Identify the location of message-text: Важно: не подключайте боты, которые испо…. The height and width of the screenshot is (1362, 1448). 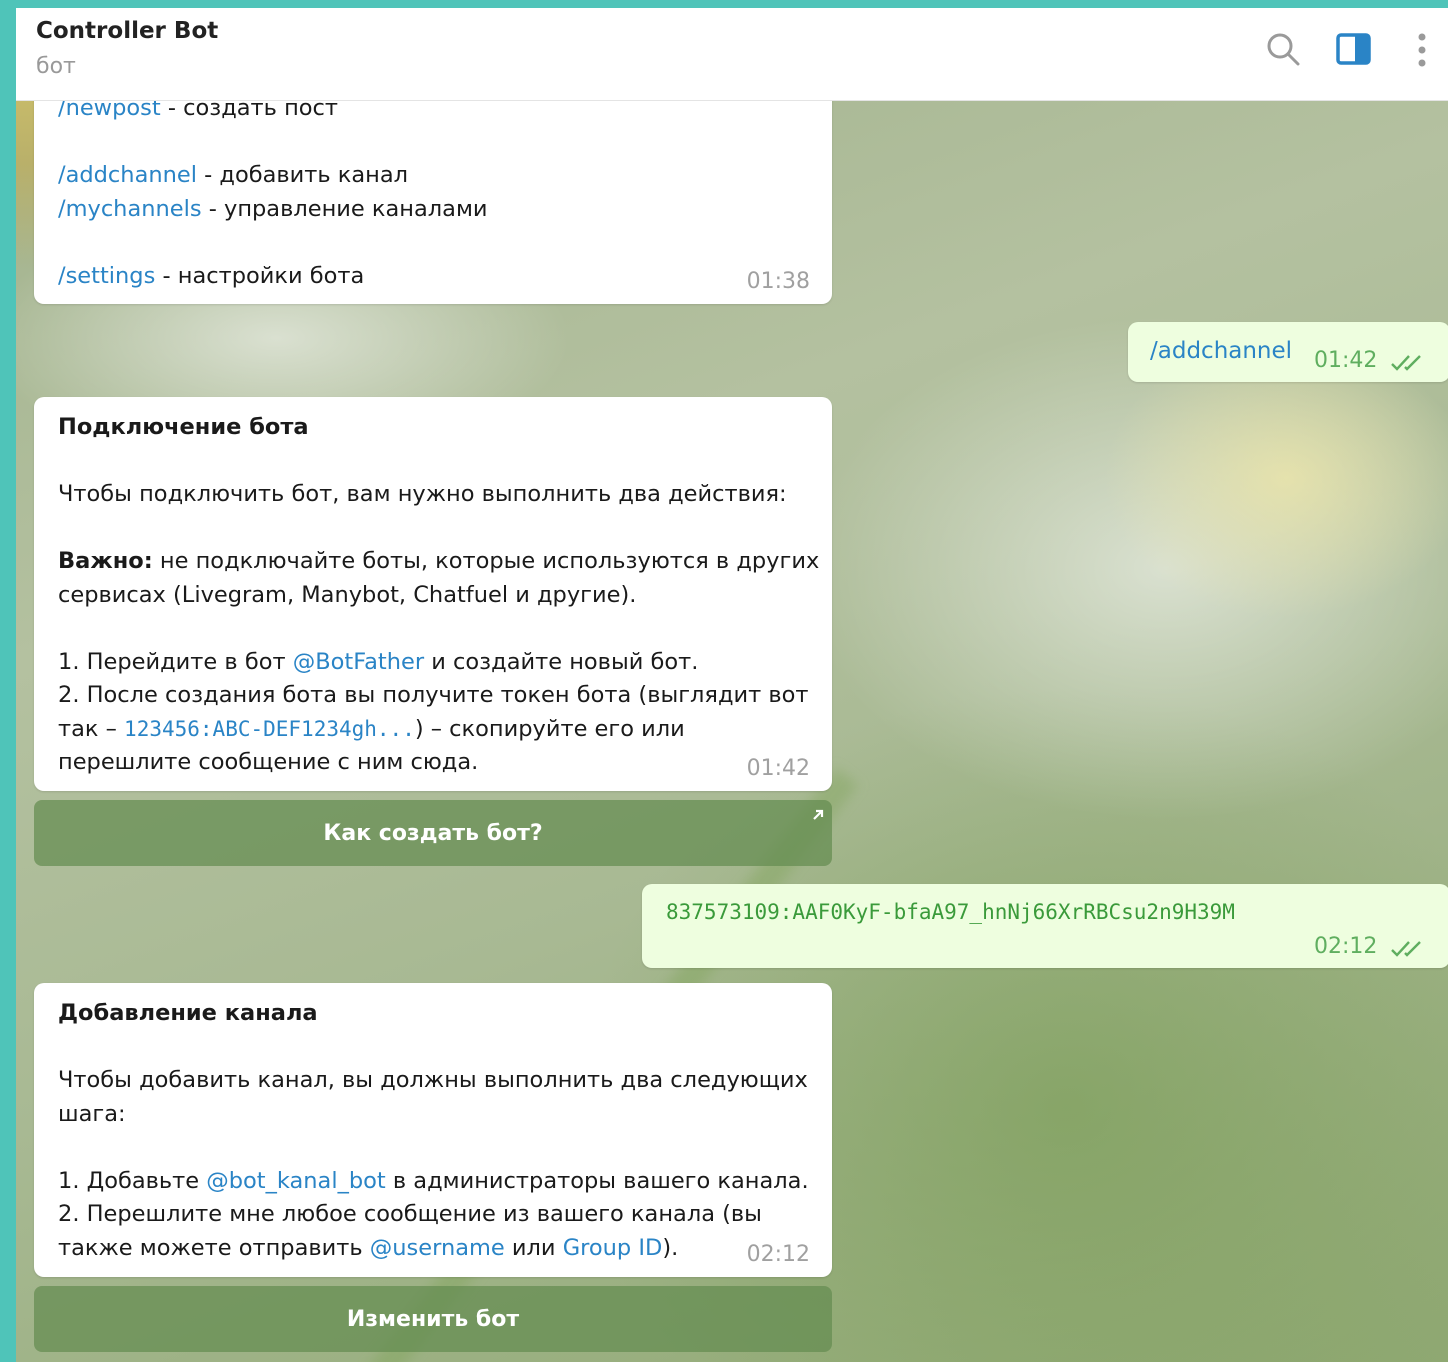
(438, 562).